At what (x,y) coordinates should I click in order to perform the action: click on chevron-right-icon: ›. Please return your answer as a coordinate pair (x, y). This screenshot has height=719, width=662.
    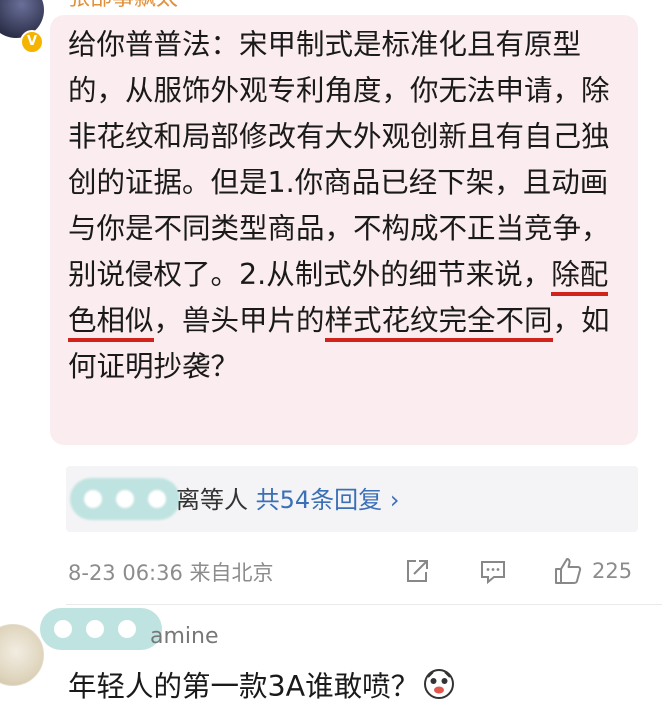
    Looking at the image, I should click on (394, 500).